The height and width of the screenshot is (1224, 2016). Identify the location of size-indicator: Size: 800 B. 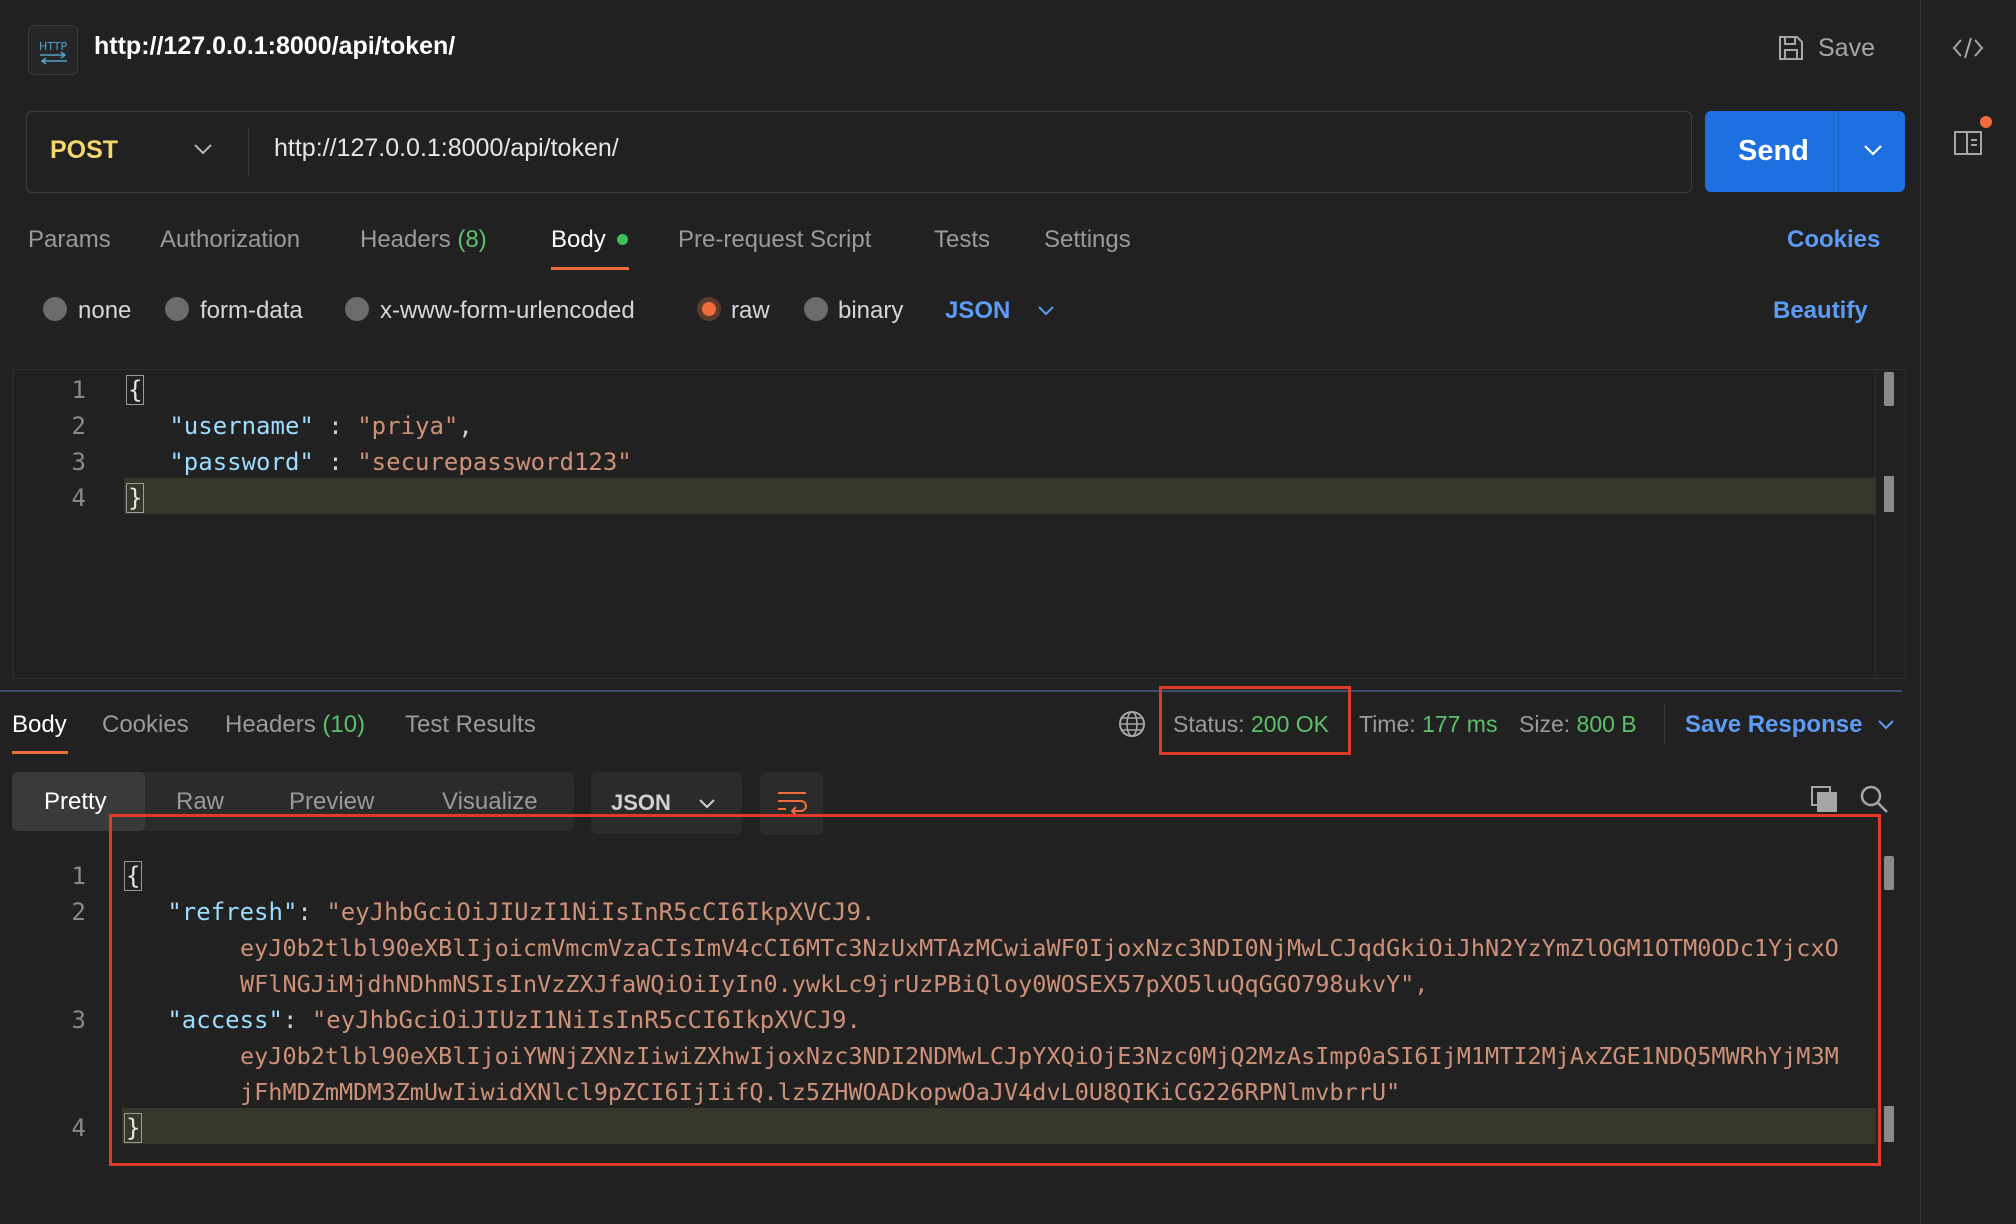
(1578, 724).